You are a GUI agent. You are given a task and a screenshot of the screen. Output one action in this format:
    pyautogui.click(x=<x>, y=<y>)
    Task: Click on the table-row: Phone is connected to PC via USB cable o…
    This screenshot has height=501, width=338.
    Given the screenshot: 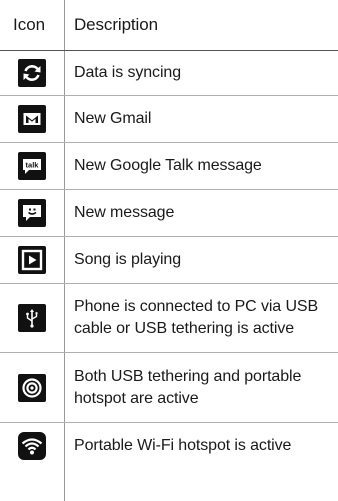 What is the action you would take?
    pyautogui.click(x=169, y=318)
    